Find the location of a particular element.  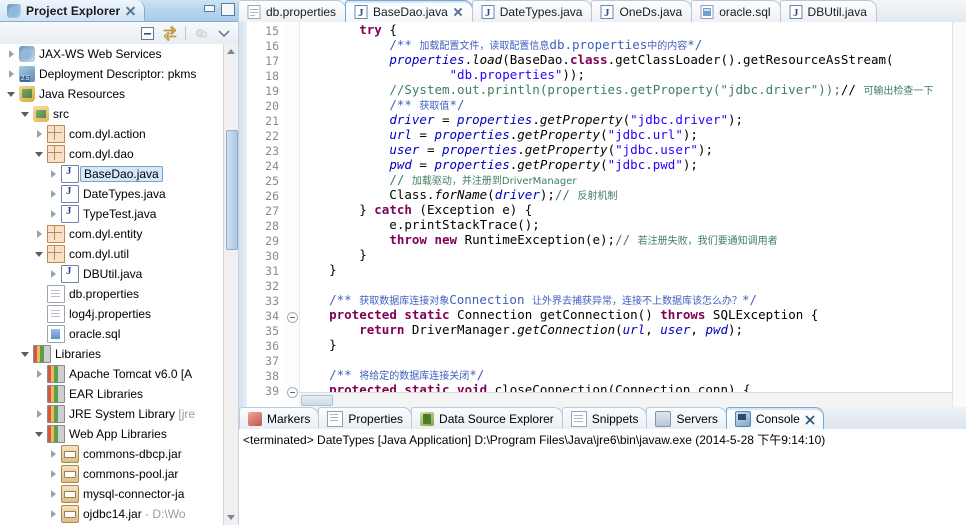

editor-tab-dbutil-java: J DBUtil.java is located at coordinates (828, 11).